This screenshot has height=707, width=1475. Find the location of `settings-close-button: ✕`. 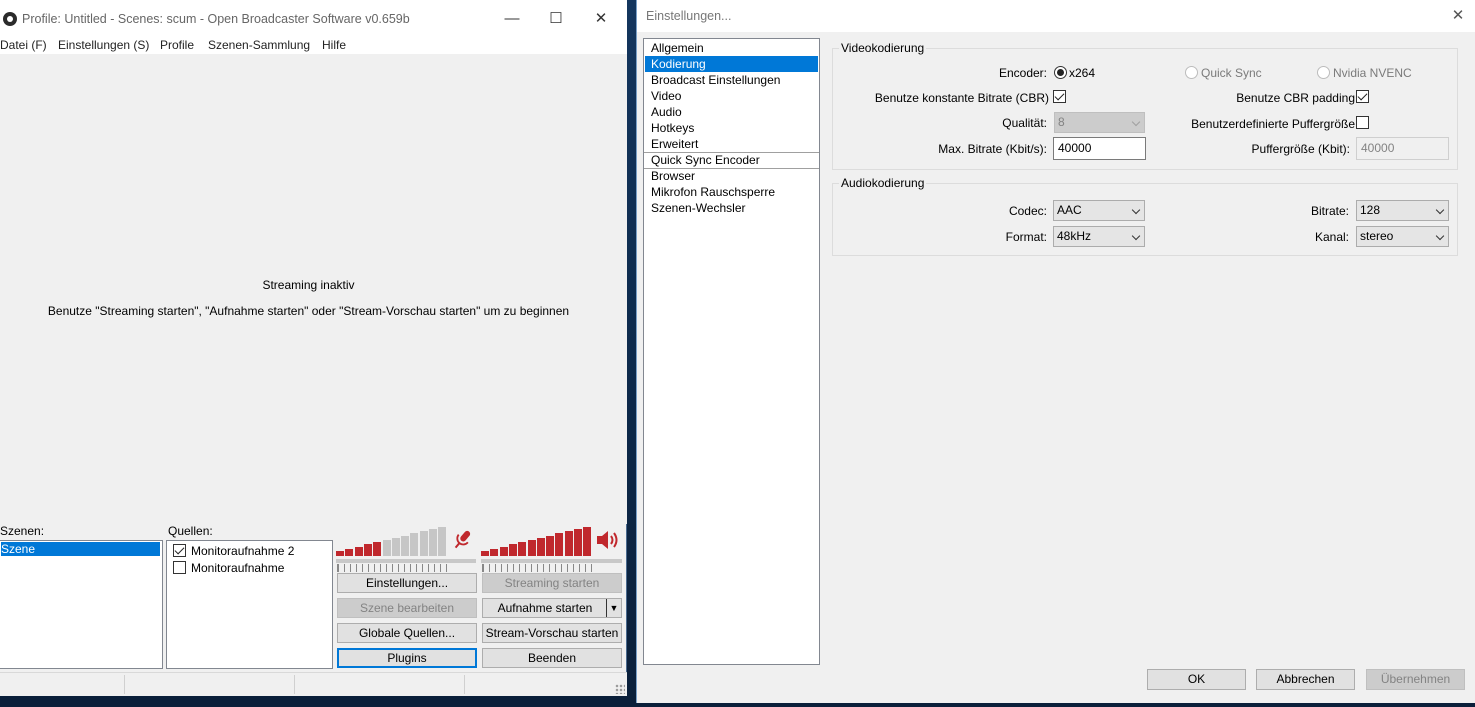

settings-close-button: ✕ is located at coordinates (1458, 16).